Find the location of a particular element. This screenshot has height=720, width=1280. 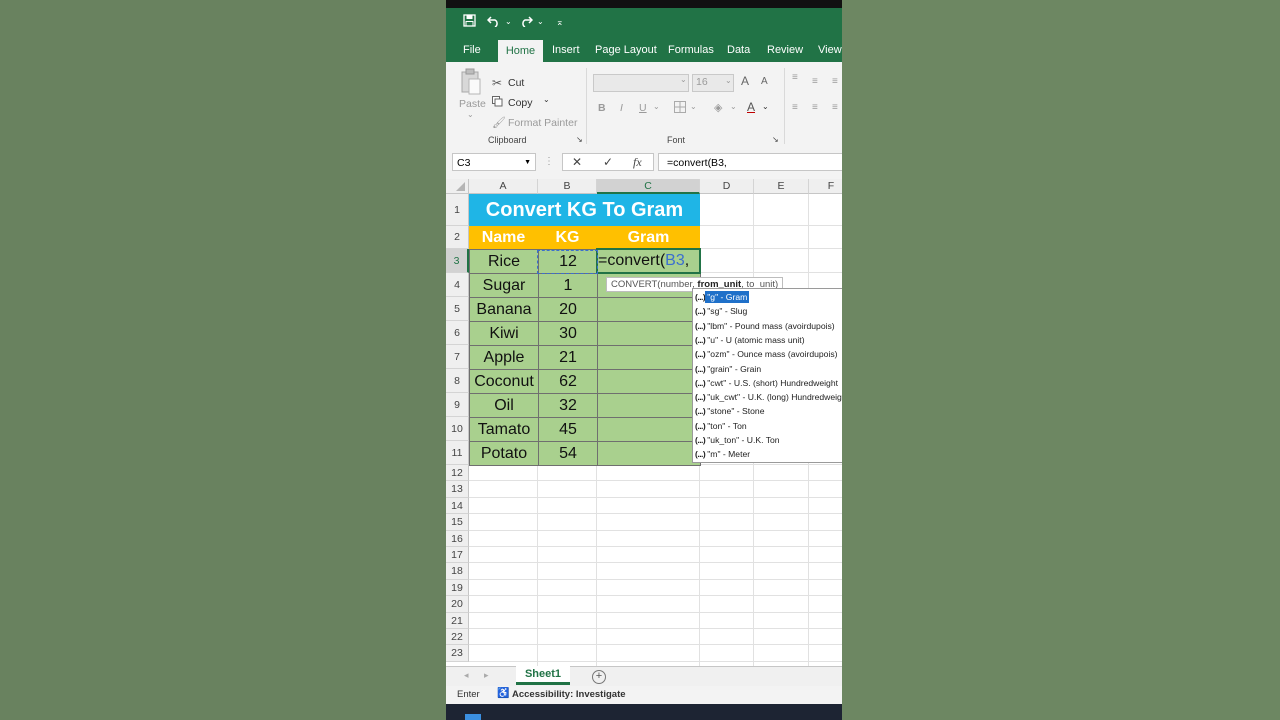

row-header: 13 is located at coordinates (457, 489).